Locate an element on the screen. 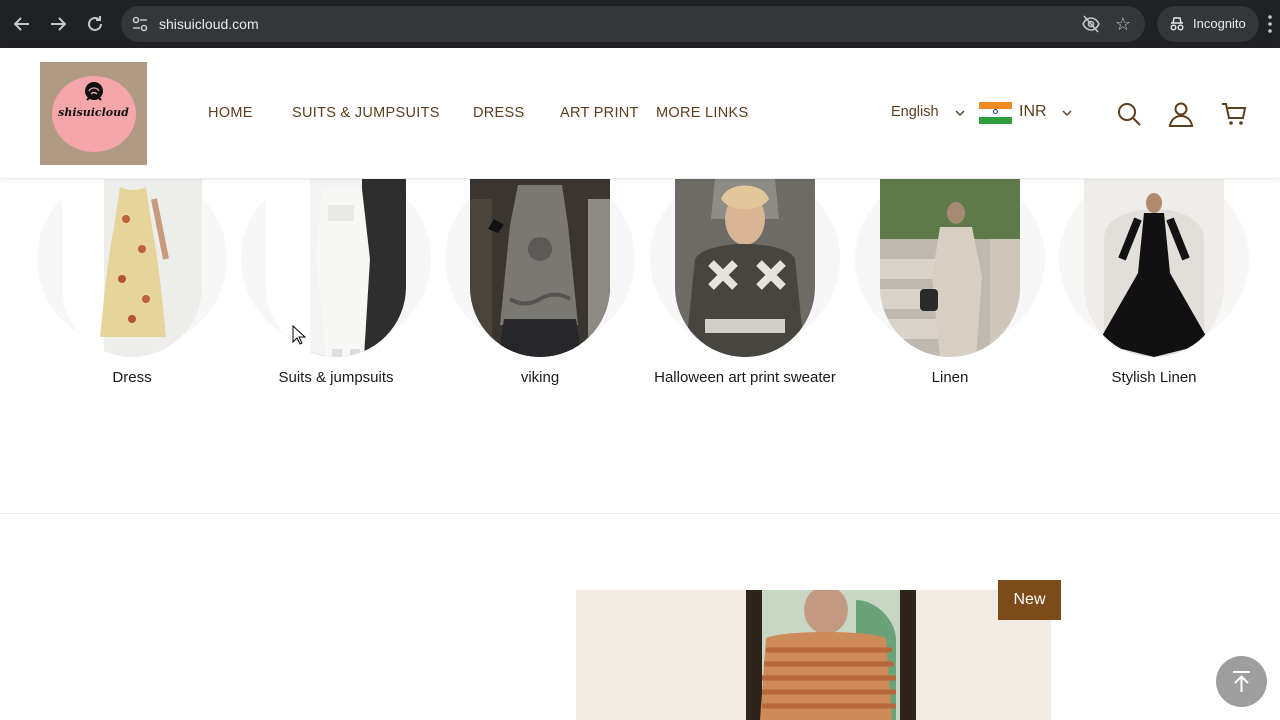  more-vert-icon is located at coordinates (1270, 24).